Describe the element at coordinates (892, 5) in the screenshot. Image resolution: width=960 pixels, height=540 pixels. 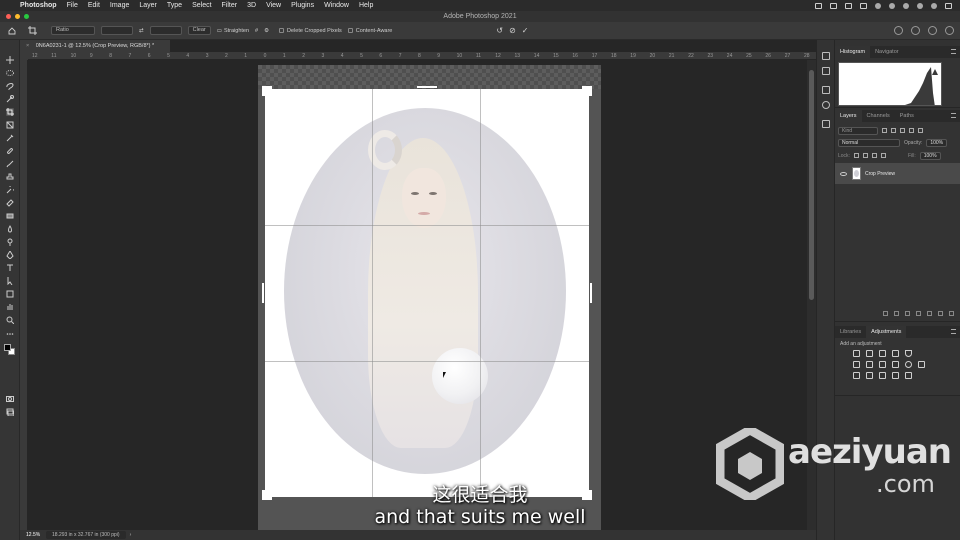
I see `volume-icon` at that location.